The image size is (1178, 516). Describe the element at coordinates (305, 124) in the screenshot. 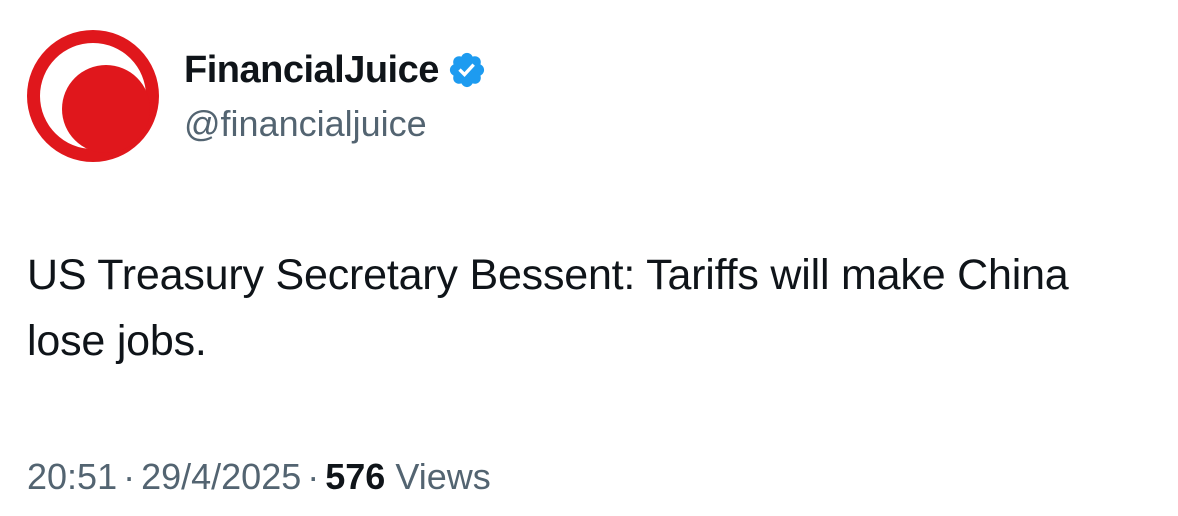

I see `author-handle: @financialjuice` at that location.